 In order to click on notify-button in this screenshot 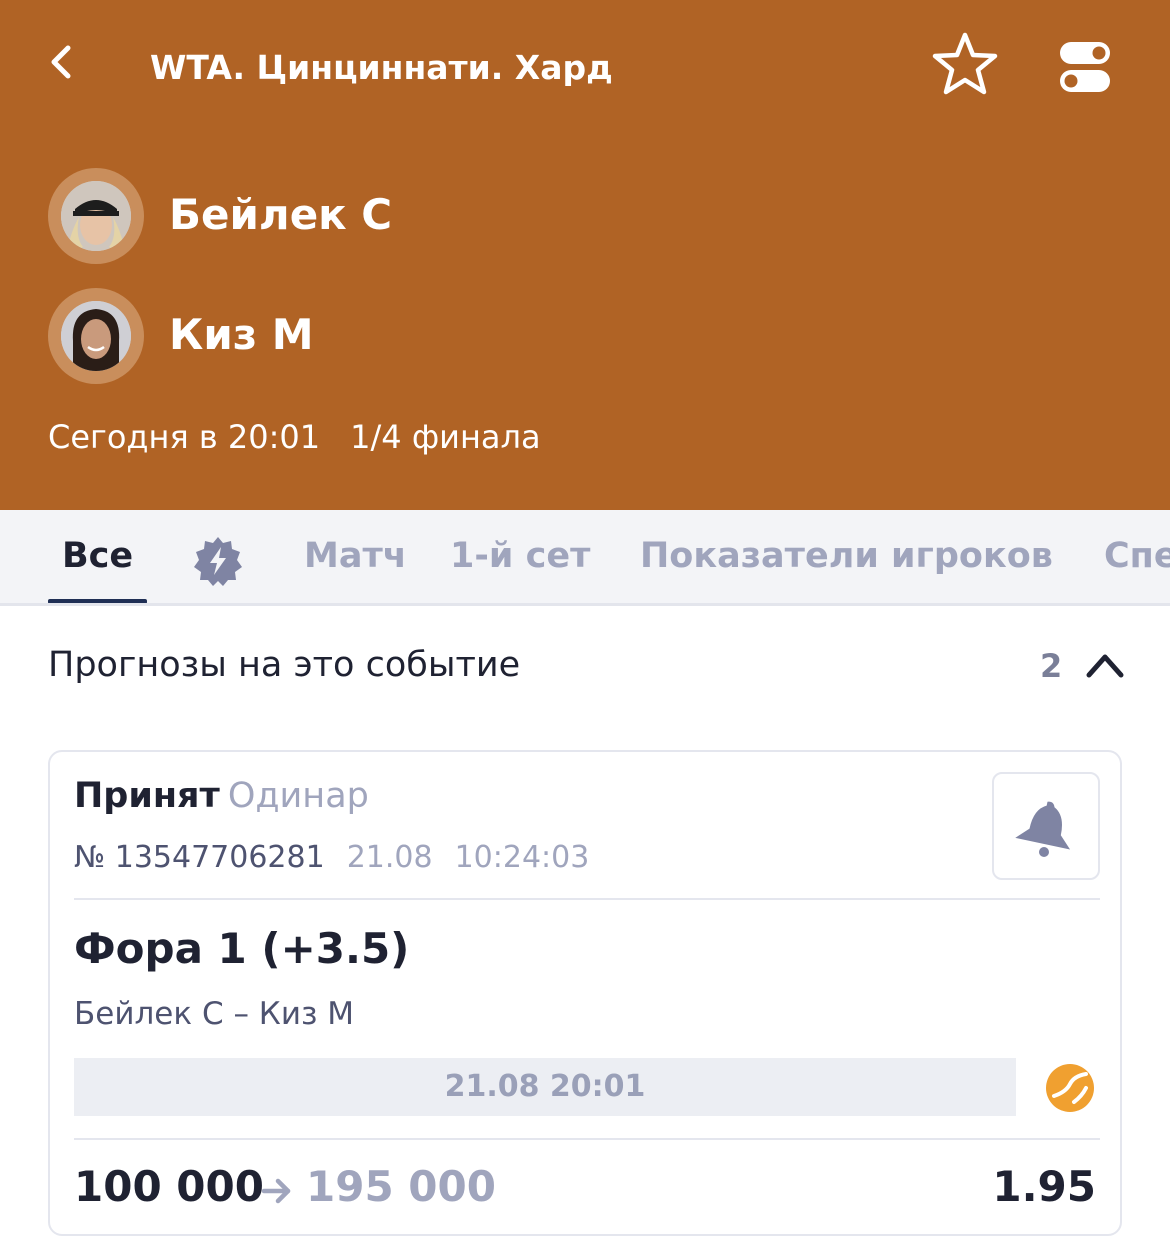, I will do `click(1046, 826)`.